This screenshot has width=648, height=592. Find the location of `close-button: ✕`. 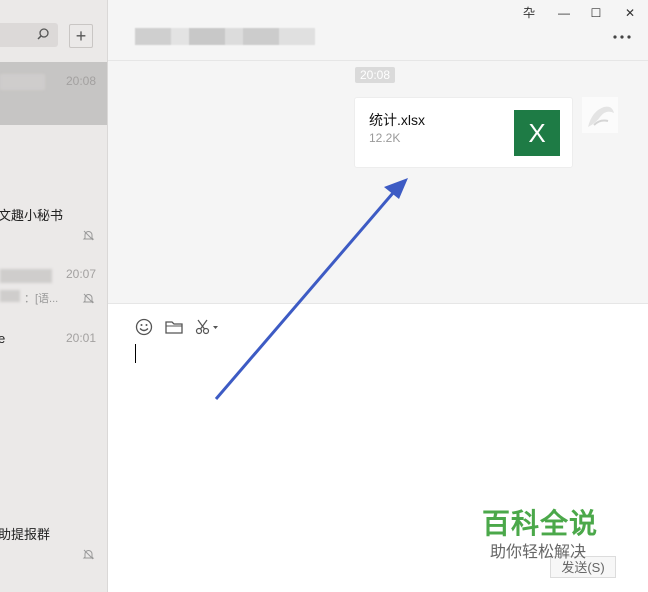

close-button: ✕ is located at coordinates (630, 13).